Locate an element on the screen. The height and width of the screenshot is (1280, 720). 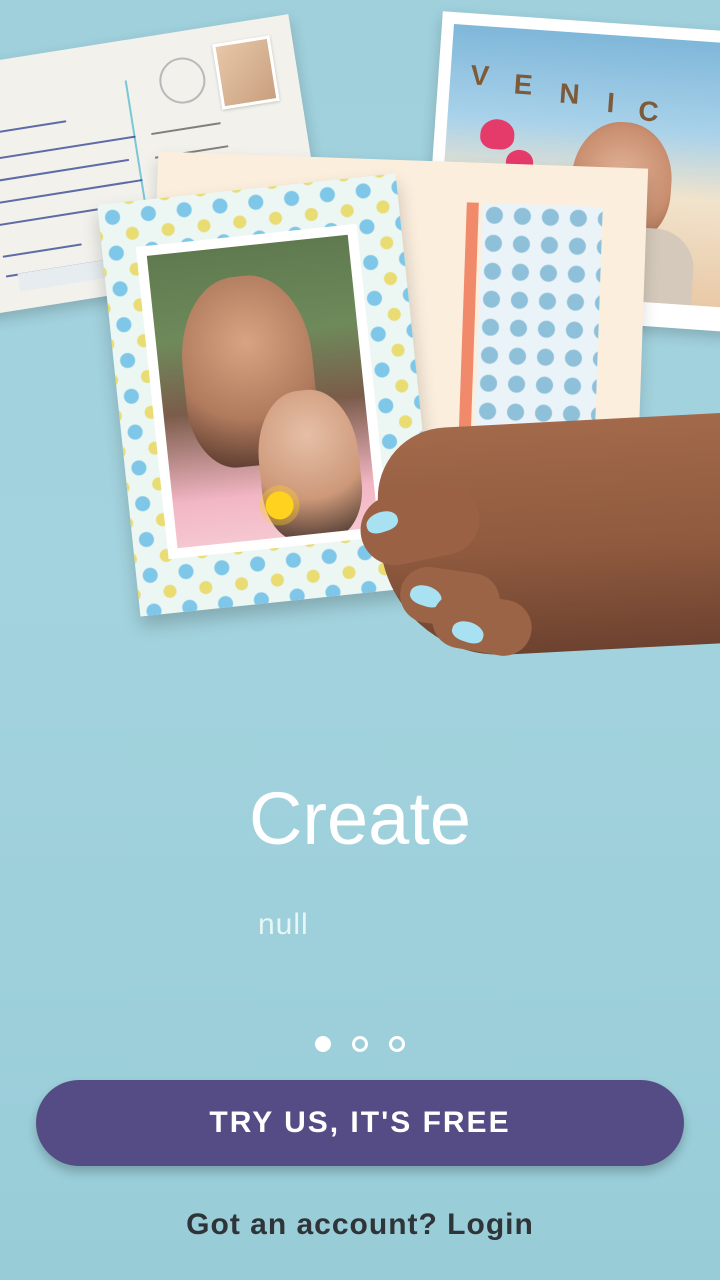
card-photo-frame is located at coordinates (262, 391).